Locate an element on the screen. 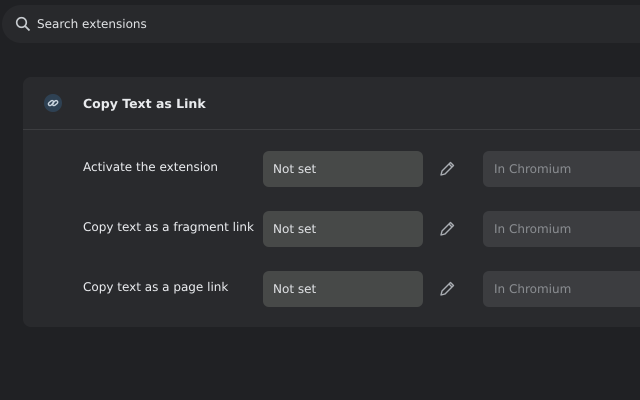 Image resolution: width=640 pixels, height=400 pixels. shortcut-label: Activate the extension is located at coordinates (151, 166).